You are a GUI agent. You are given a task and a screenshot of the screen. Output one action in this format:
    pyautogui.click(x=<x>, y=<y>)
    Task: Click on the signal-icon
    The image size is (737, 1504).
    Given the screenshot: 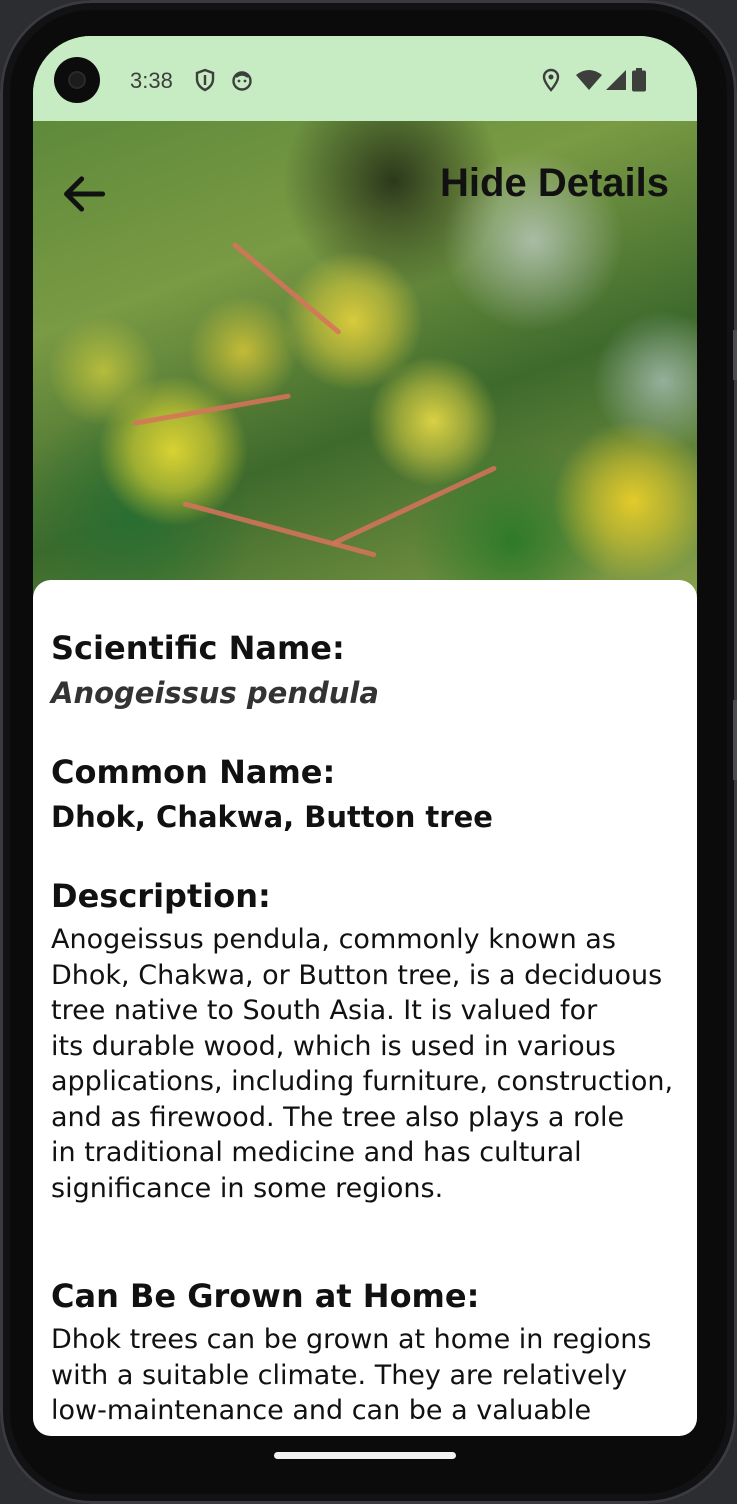 What is the action you would take?
    pyautogui.click(x=616, y=80)
    